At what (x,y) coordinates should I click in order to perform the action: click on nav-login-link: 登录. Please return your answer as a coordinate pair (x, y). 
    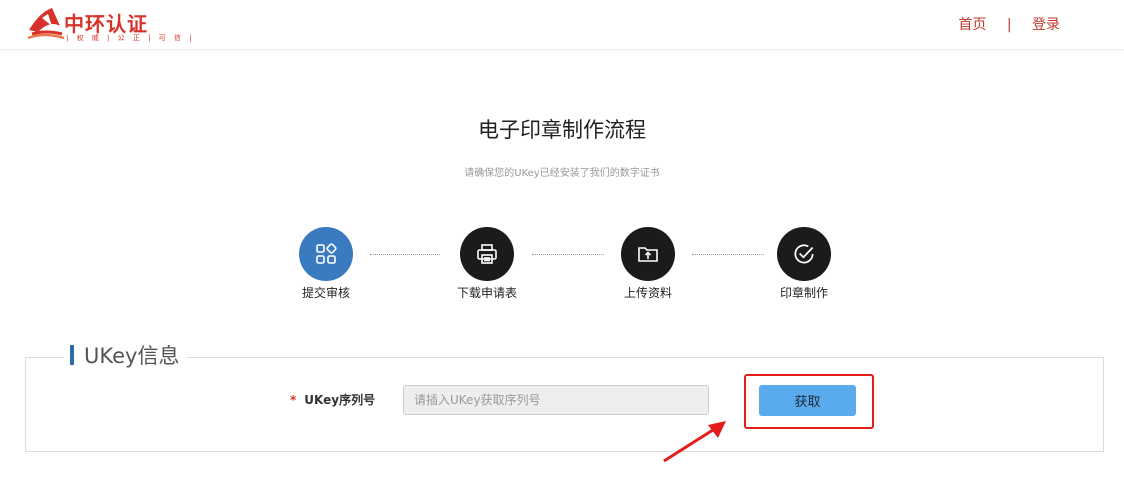
    Looking at the image, I should click on (1046, 25).